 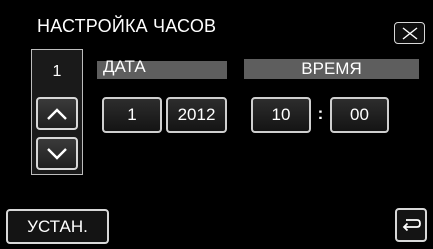 I want to click on decrement-button, so click(x=57, y=153).